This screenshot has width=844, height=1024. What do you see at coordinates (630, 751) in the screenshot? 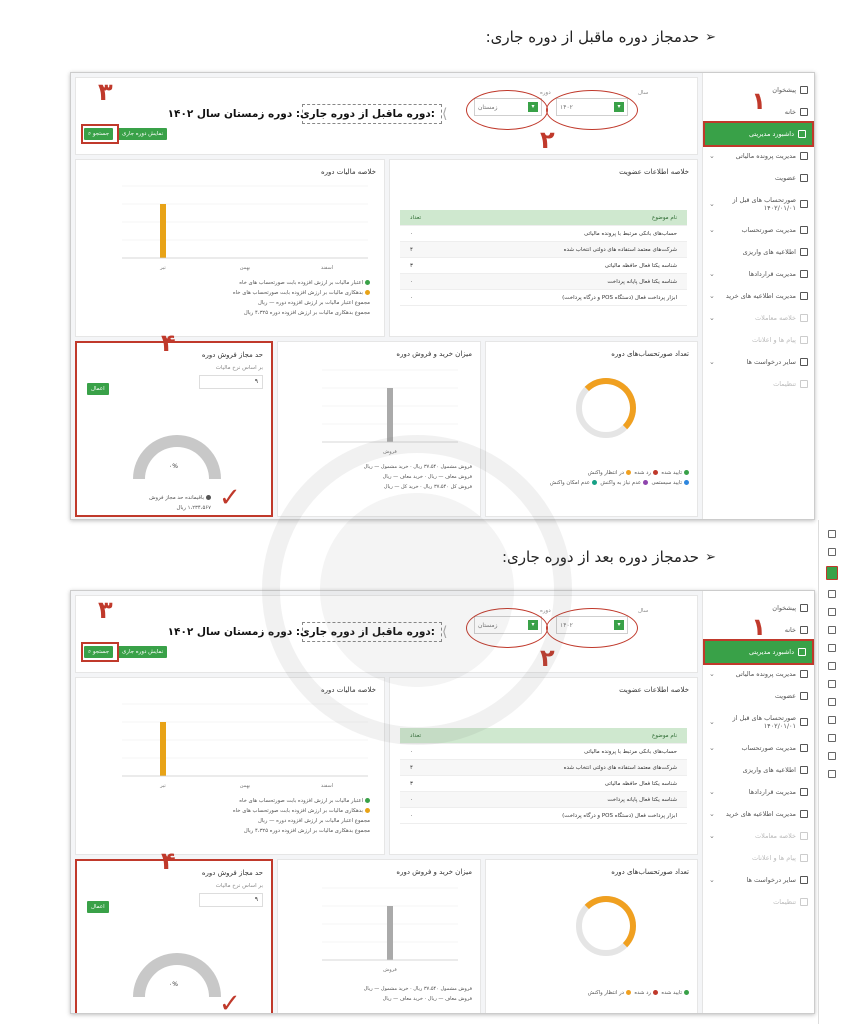
I see `cell-subject: حساب‌های بانکی مرتبط با پرونده مالیاتی` at bounding box center [630, 751].